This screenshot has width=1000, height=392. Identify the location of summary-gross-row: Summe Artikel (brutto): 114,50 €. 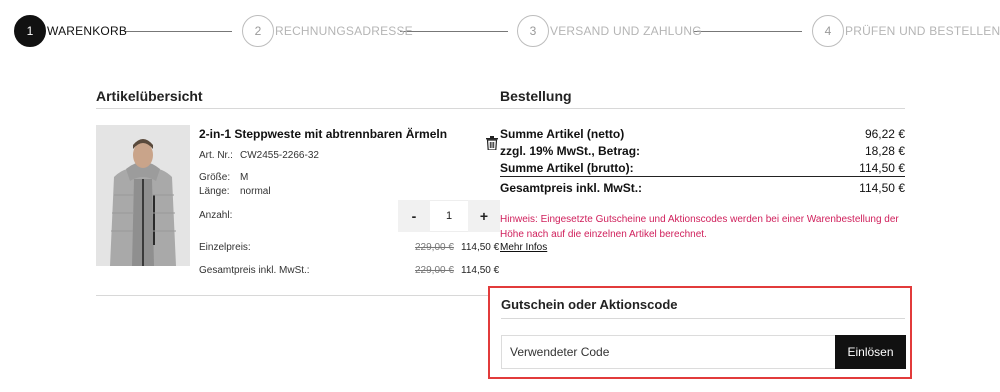
(702, 168).